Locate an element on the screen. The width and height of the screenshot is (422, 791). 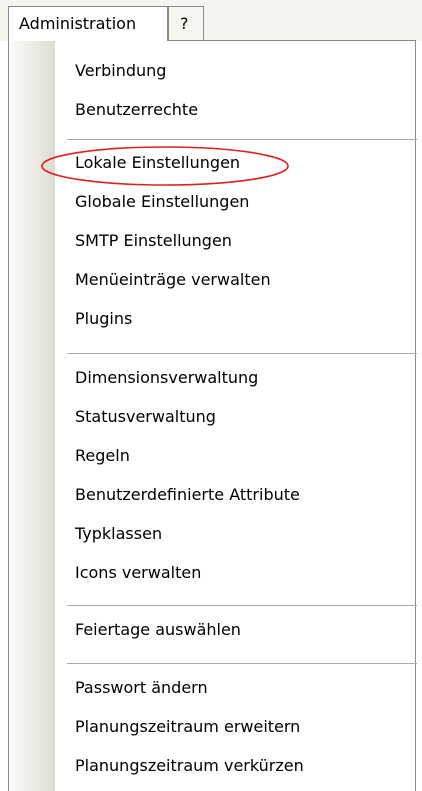
menu-item-benutzerrechte: Benutzerrechte is located at coordinates (136, 110).